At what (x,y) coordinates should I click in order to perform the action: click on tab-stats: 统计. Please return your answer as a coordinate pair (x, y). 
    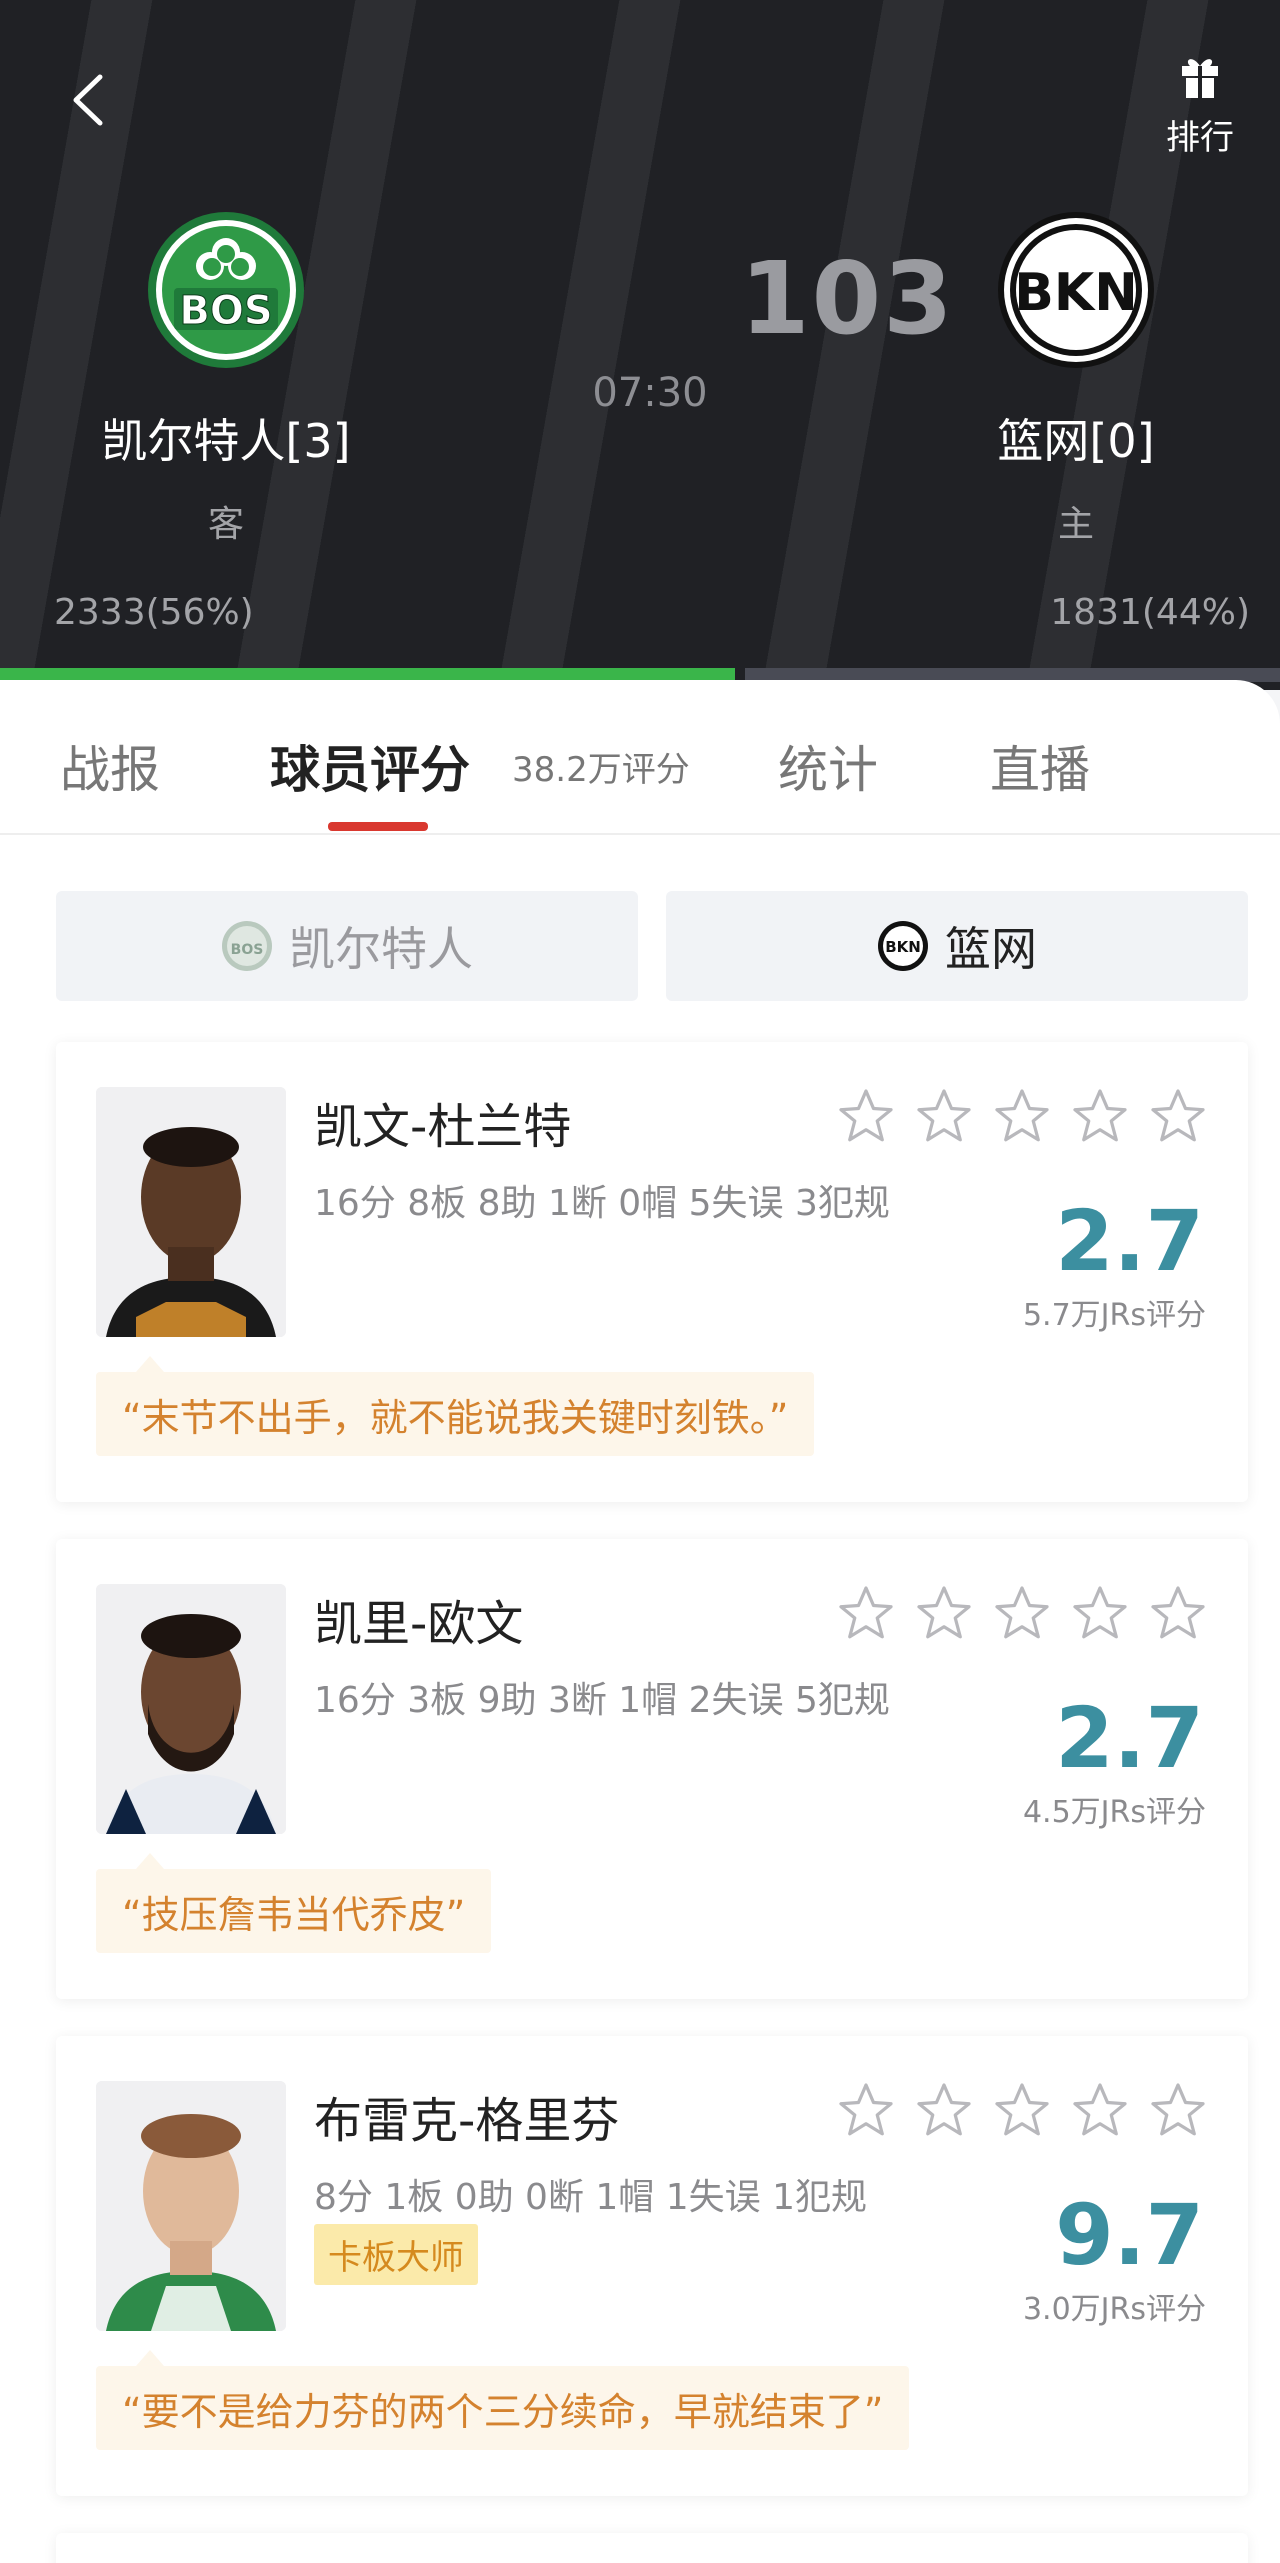
    Looking at the image, I should click on (828, 766).